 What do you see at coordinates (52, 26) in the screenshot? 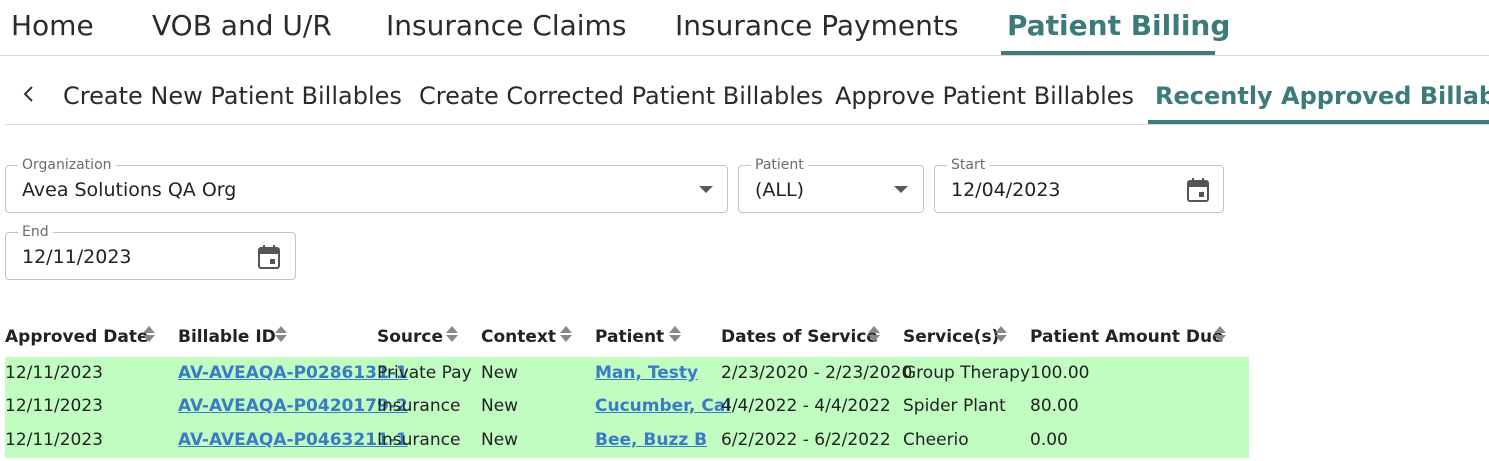
I see `tab-home: Home` at bounding box center [52, 26].